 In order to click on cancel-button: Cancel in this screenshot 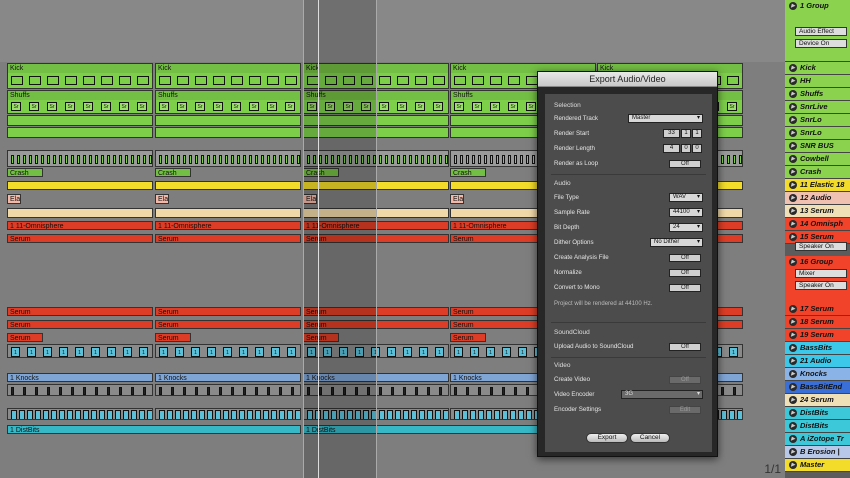, I will do `click(650, 438)`.